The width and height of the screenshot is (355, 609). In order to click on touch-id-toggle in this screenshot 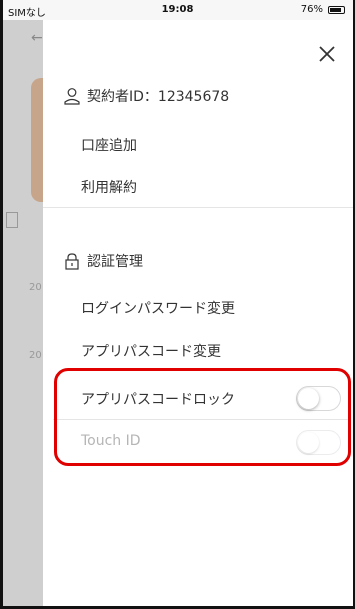, I will do `click(318, 442)`.